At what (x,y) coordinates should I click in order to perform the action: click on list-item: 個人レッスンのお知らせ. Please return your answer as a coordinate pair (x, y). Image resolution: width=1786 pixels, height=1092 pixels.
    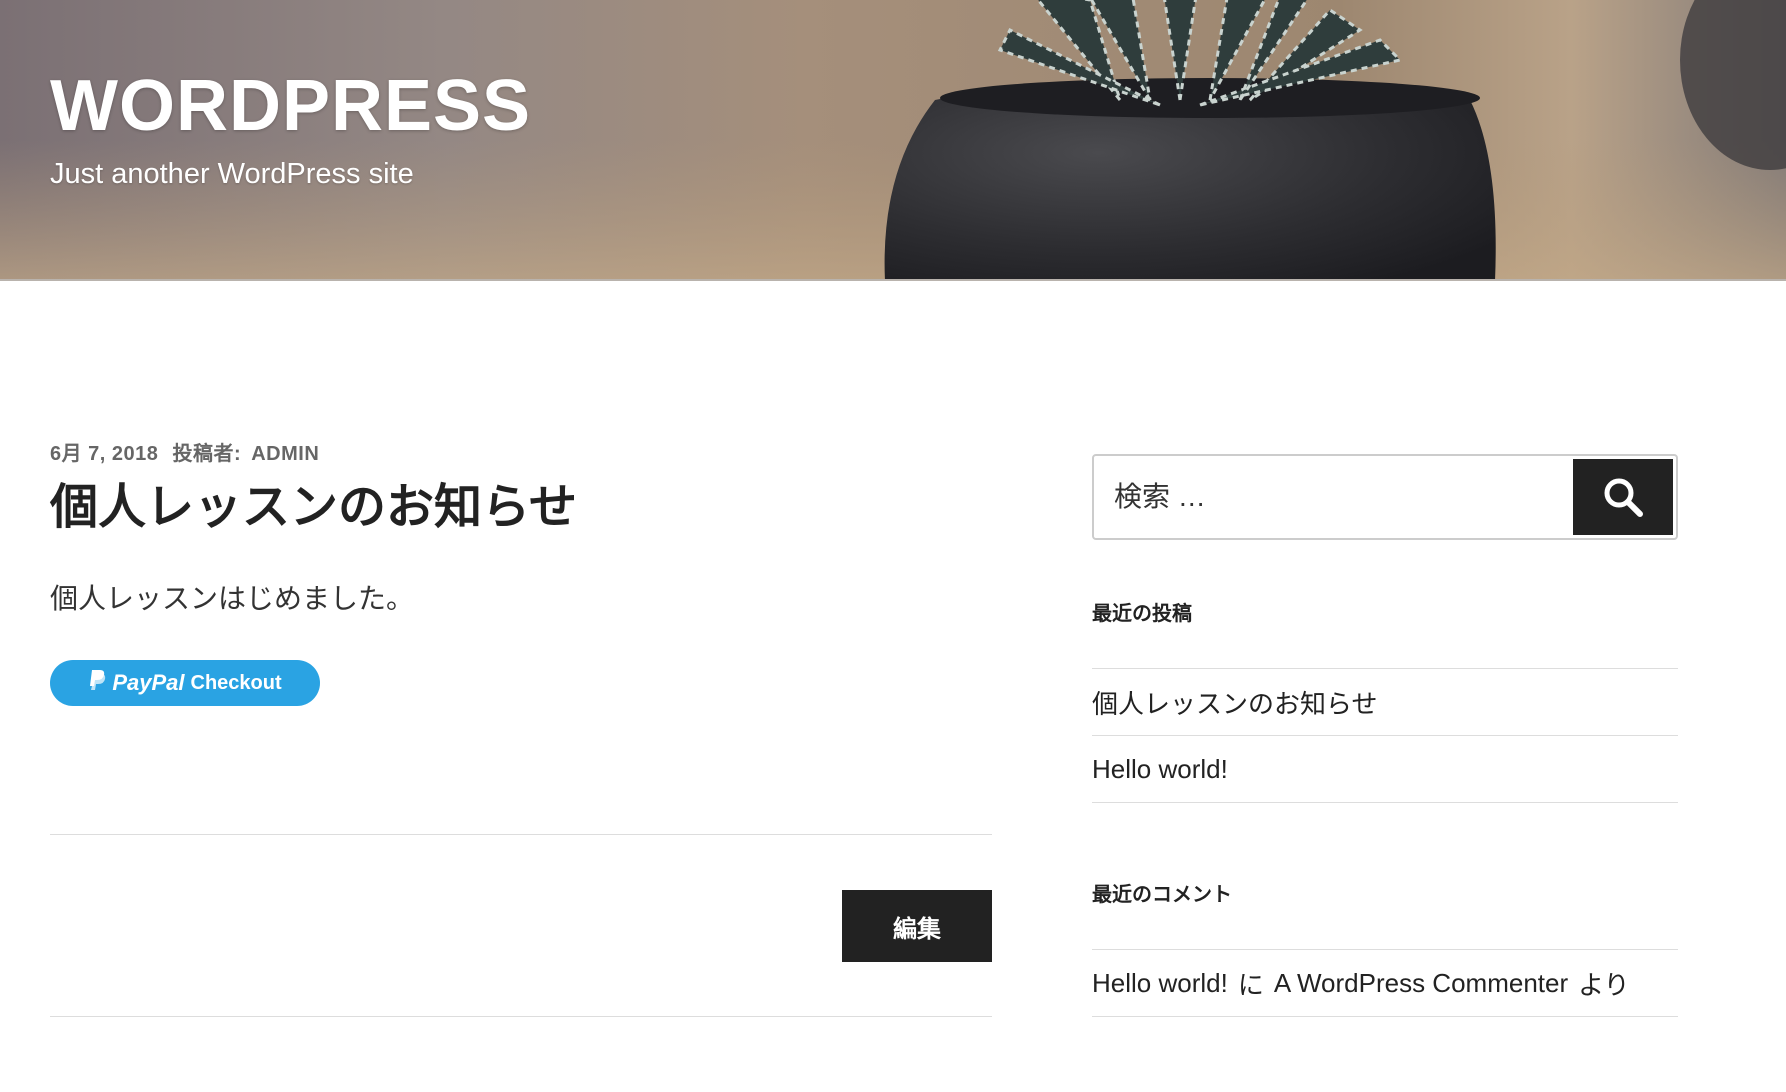
    Looking at the image, I should click on (1385, 702).